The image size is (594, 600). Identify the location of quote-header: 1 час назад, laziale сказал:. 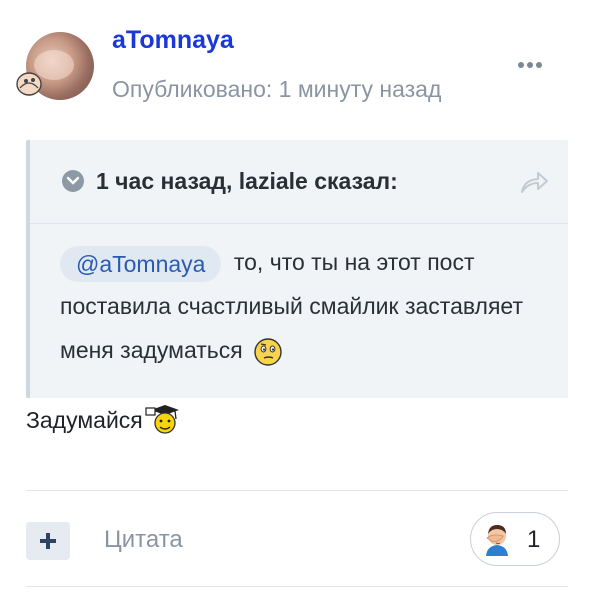
(299, 182).